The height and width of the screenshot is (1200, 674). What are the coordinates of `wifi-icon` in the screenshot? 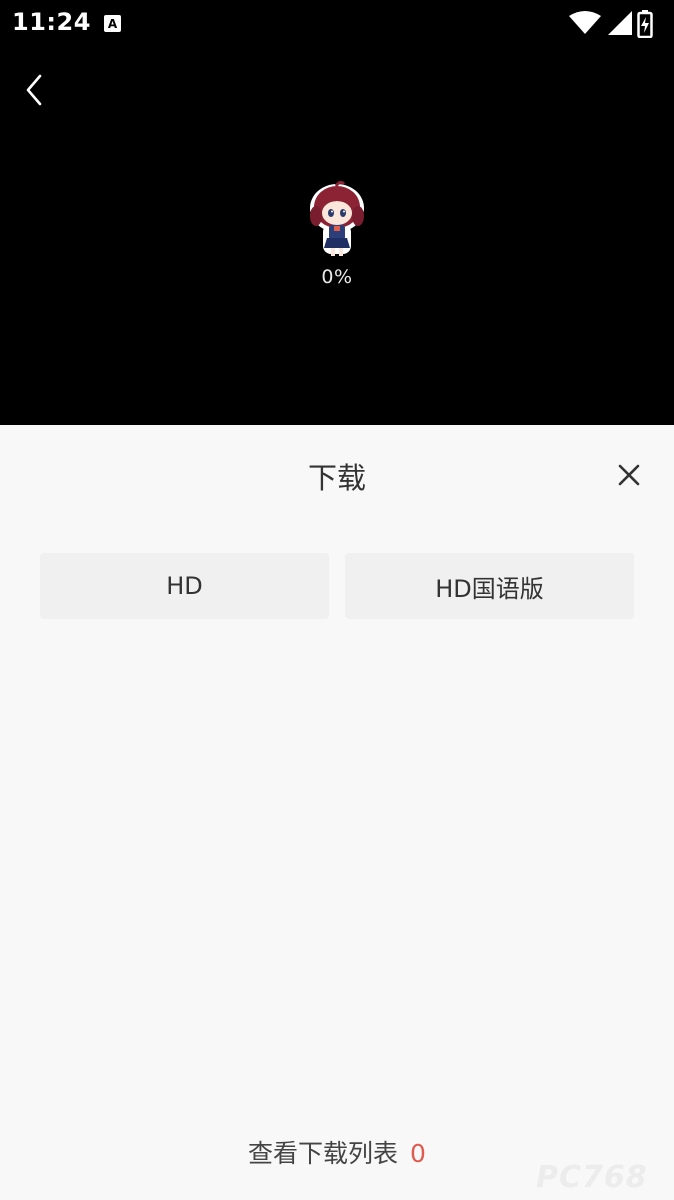 It's located at (585, 22).